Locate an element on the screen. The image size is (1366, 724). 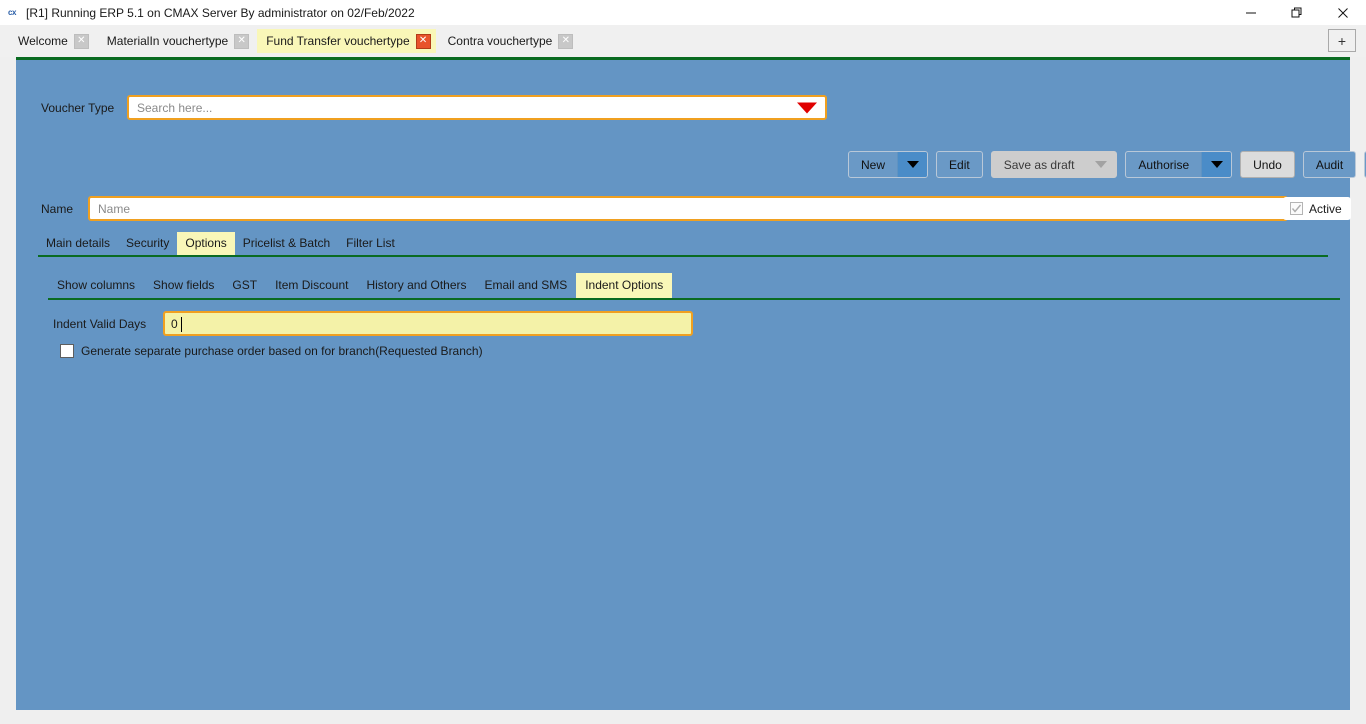
subtab-show-fields: Show fields is located at coordinates (183, 285).